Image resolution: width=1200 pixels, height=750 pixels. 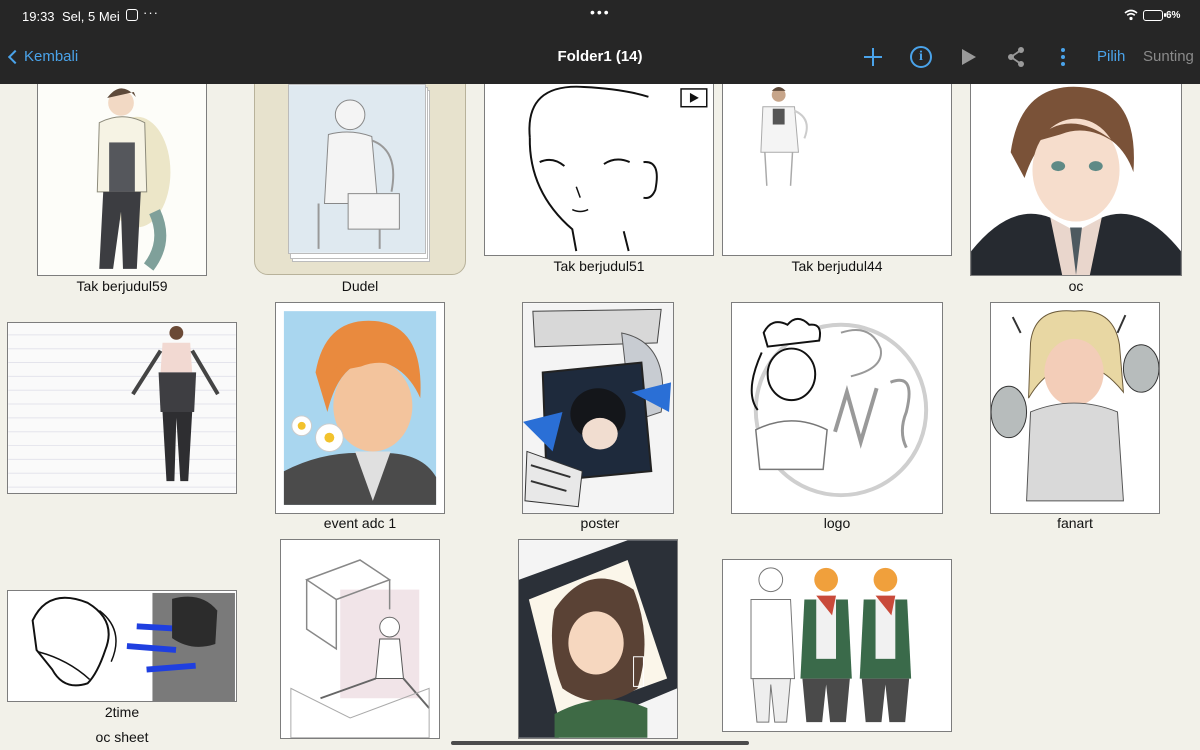 I want to click on artwork-title: logo, so click(x=837, y=523).